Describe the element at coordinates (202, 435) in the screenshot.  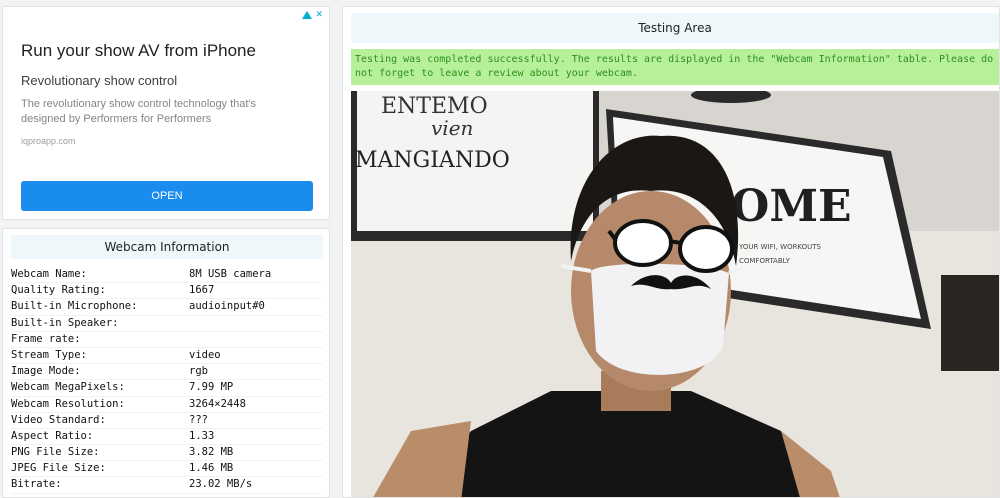
I see `info-value: 1.33` at that location.